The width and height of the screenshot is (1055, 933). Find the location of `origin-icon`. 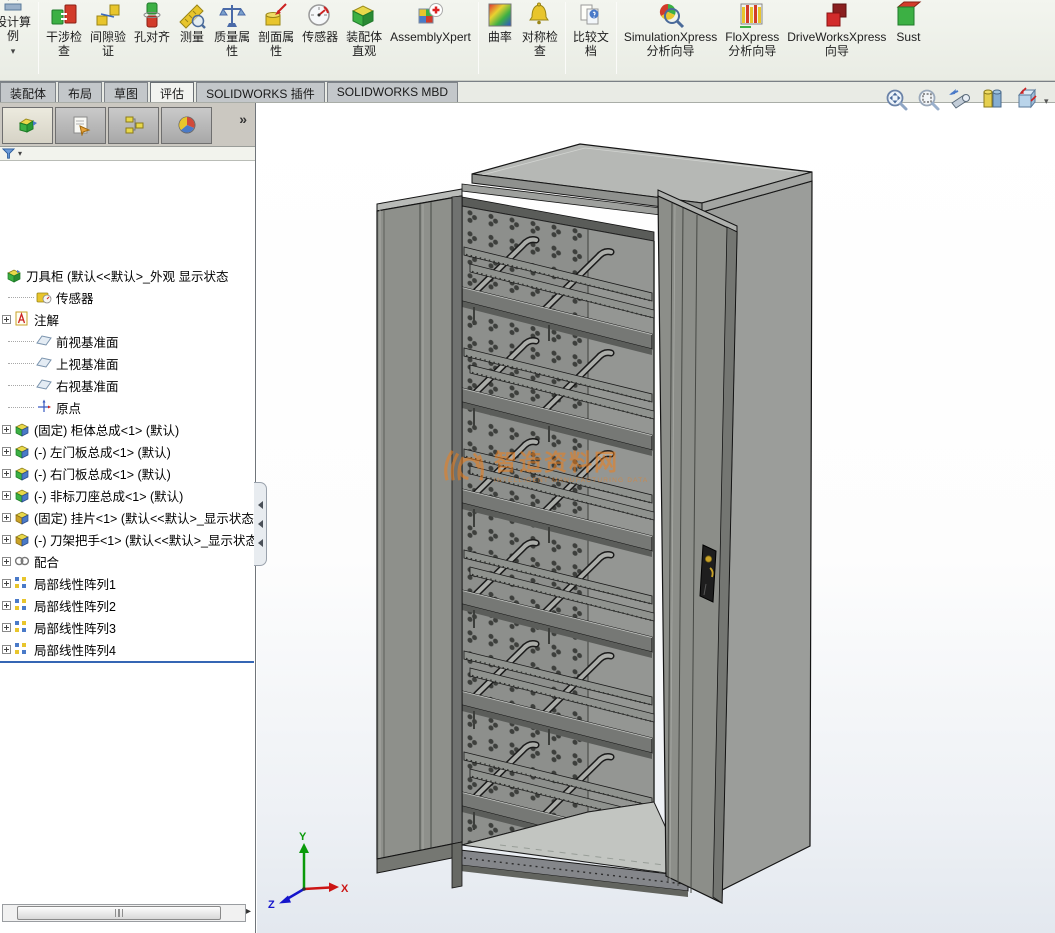

origin-icon is located at coordinates (44, 405).